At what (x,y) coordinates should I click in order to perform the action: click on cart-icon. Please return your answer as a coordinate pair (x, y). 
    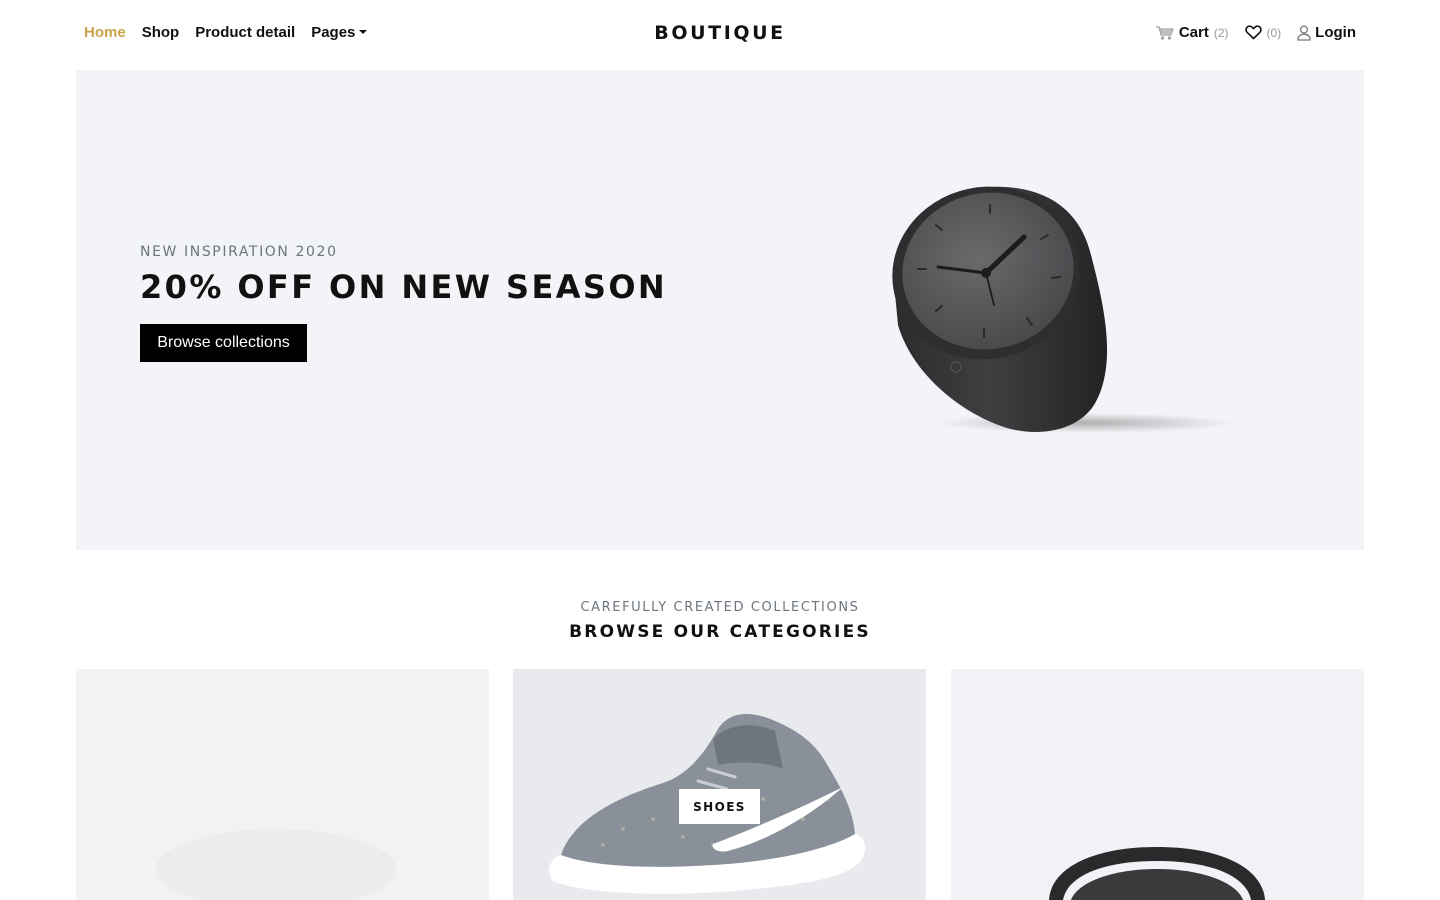
    Looking at the image, I should click on (1165, 33).